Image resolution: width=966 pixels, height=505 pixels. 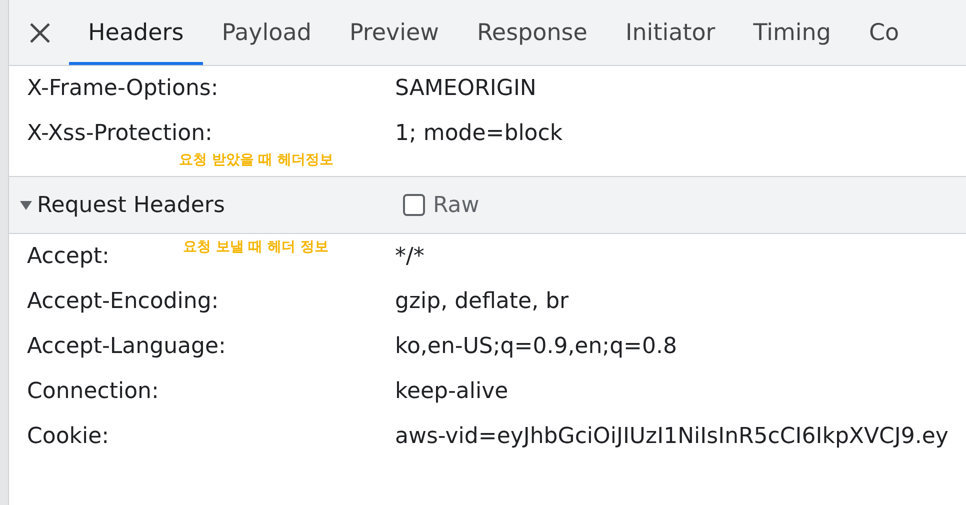 I want to click on close-icon, so click(x=40, y=33).